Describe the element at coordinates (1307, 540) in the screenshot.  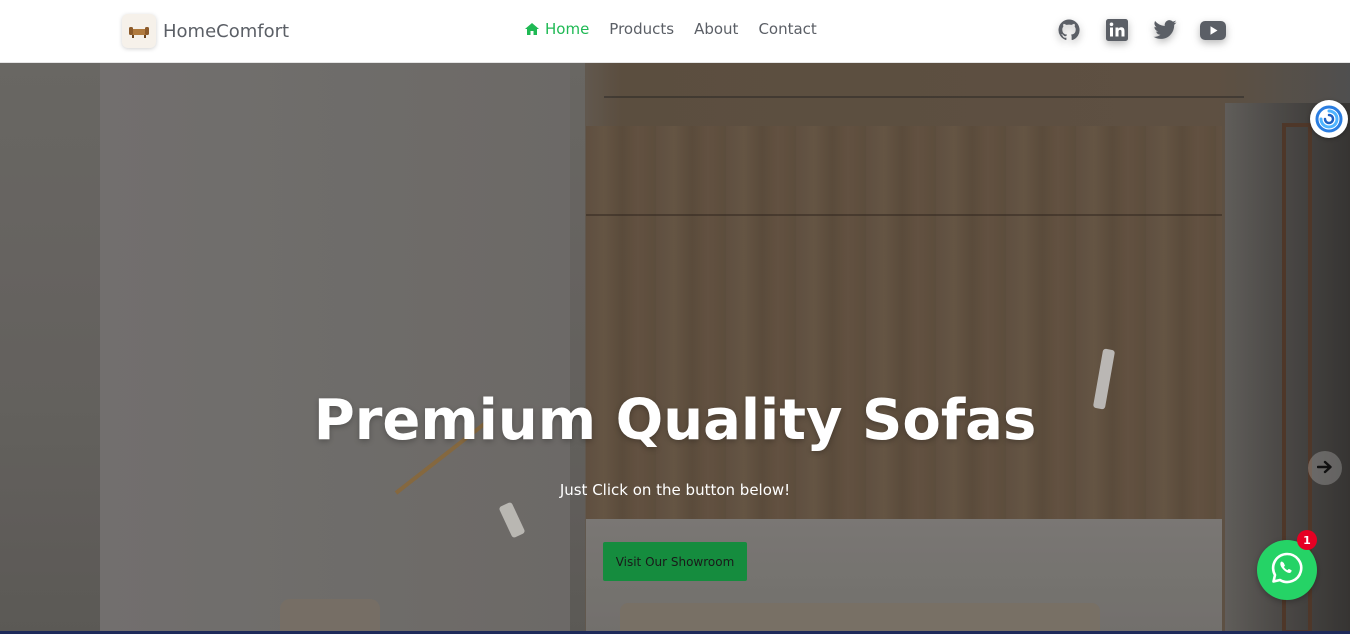
I see `notification-badge: 1` at that location.